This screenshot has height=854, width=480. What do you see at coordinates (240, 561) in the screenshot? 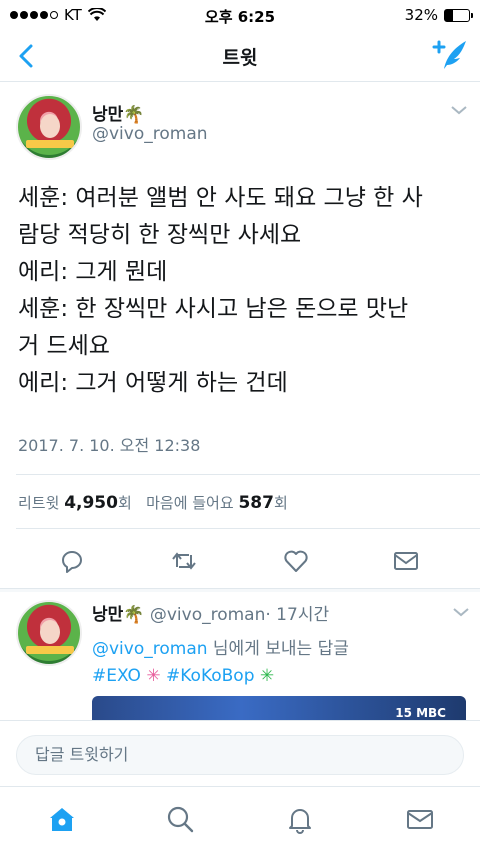
I see `tweet-actions` at bounding box center [240, 561].